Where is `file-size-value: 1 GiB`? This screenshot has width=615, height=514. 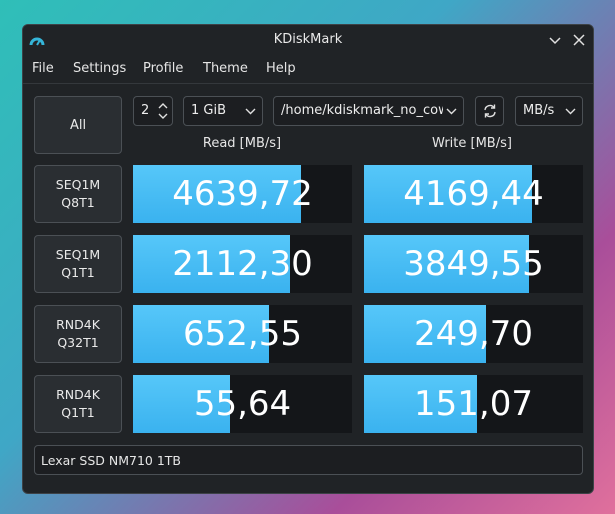
file-size-value: 1 GiB is located at coordinates (209, 110).